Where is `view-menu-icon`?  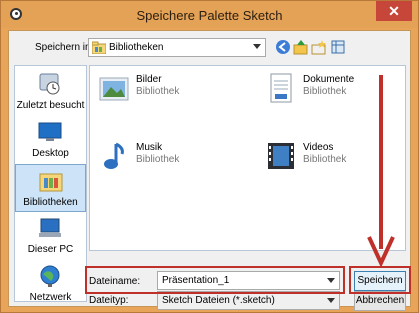
view-menu-icon is located at coordinates (339, 47).